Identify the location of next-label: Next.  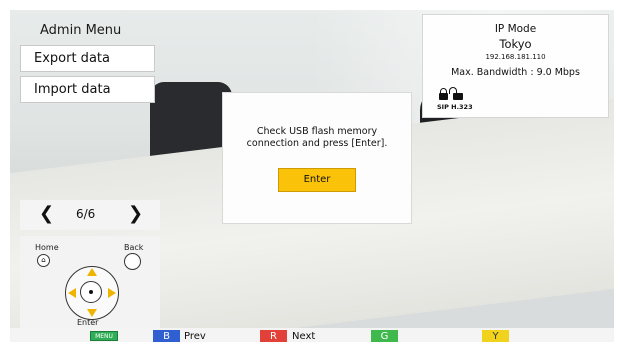
(304, 336).